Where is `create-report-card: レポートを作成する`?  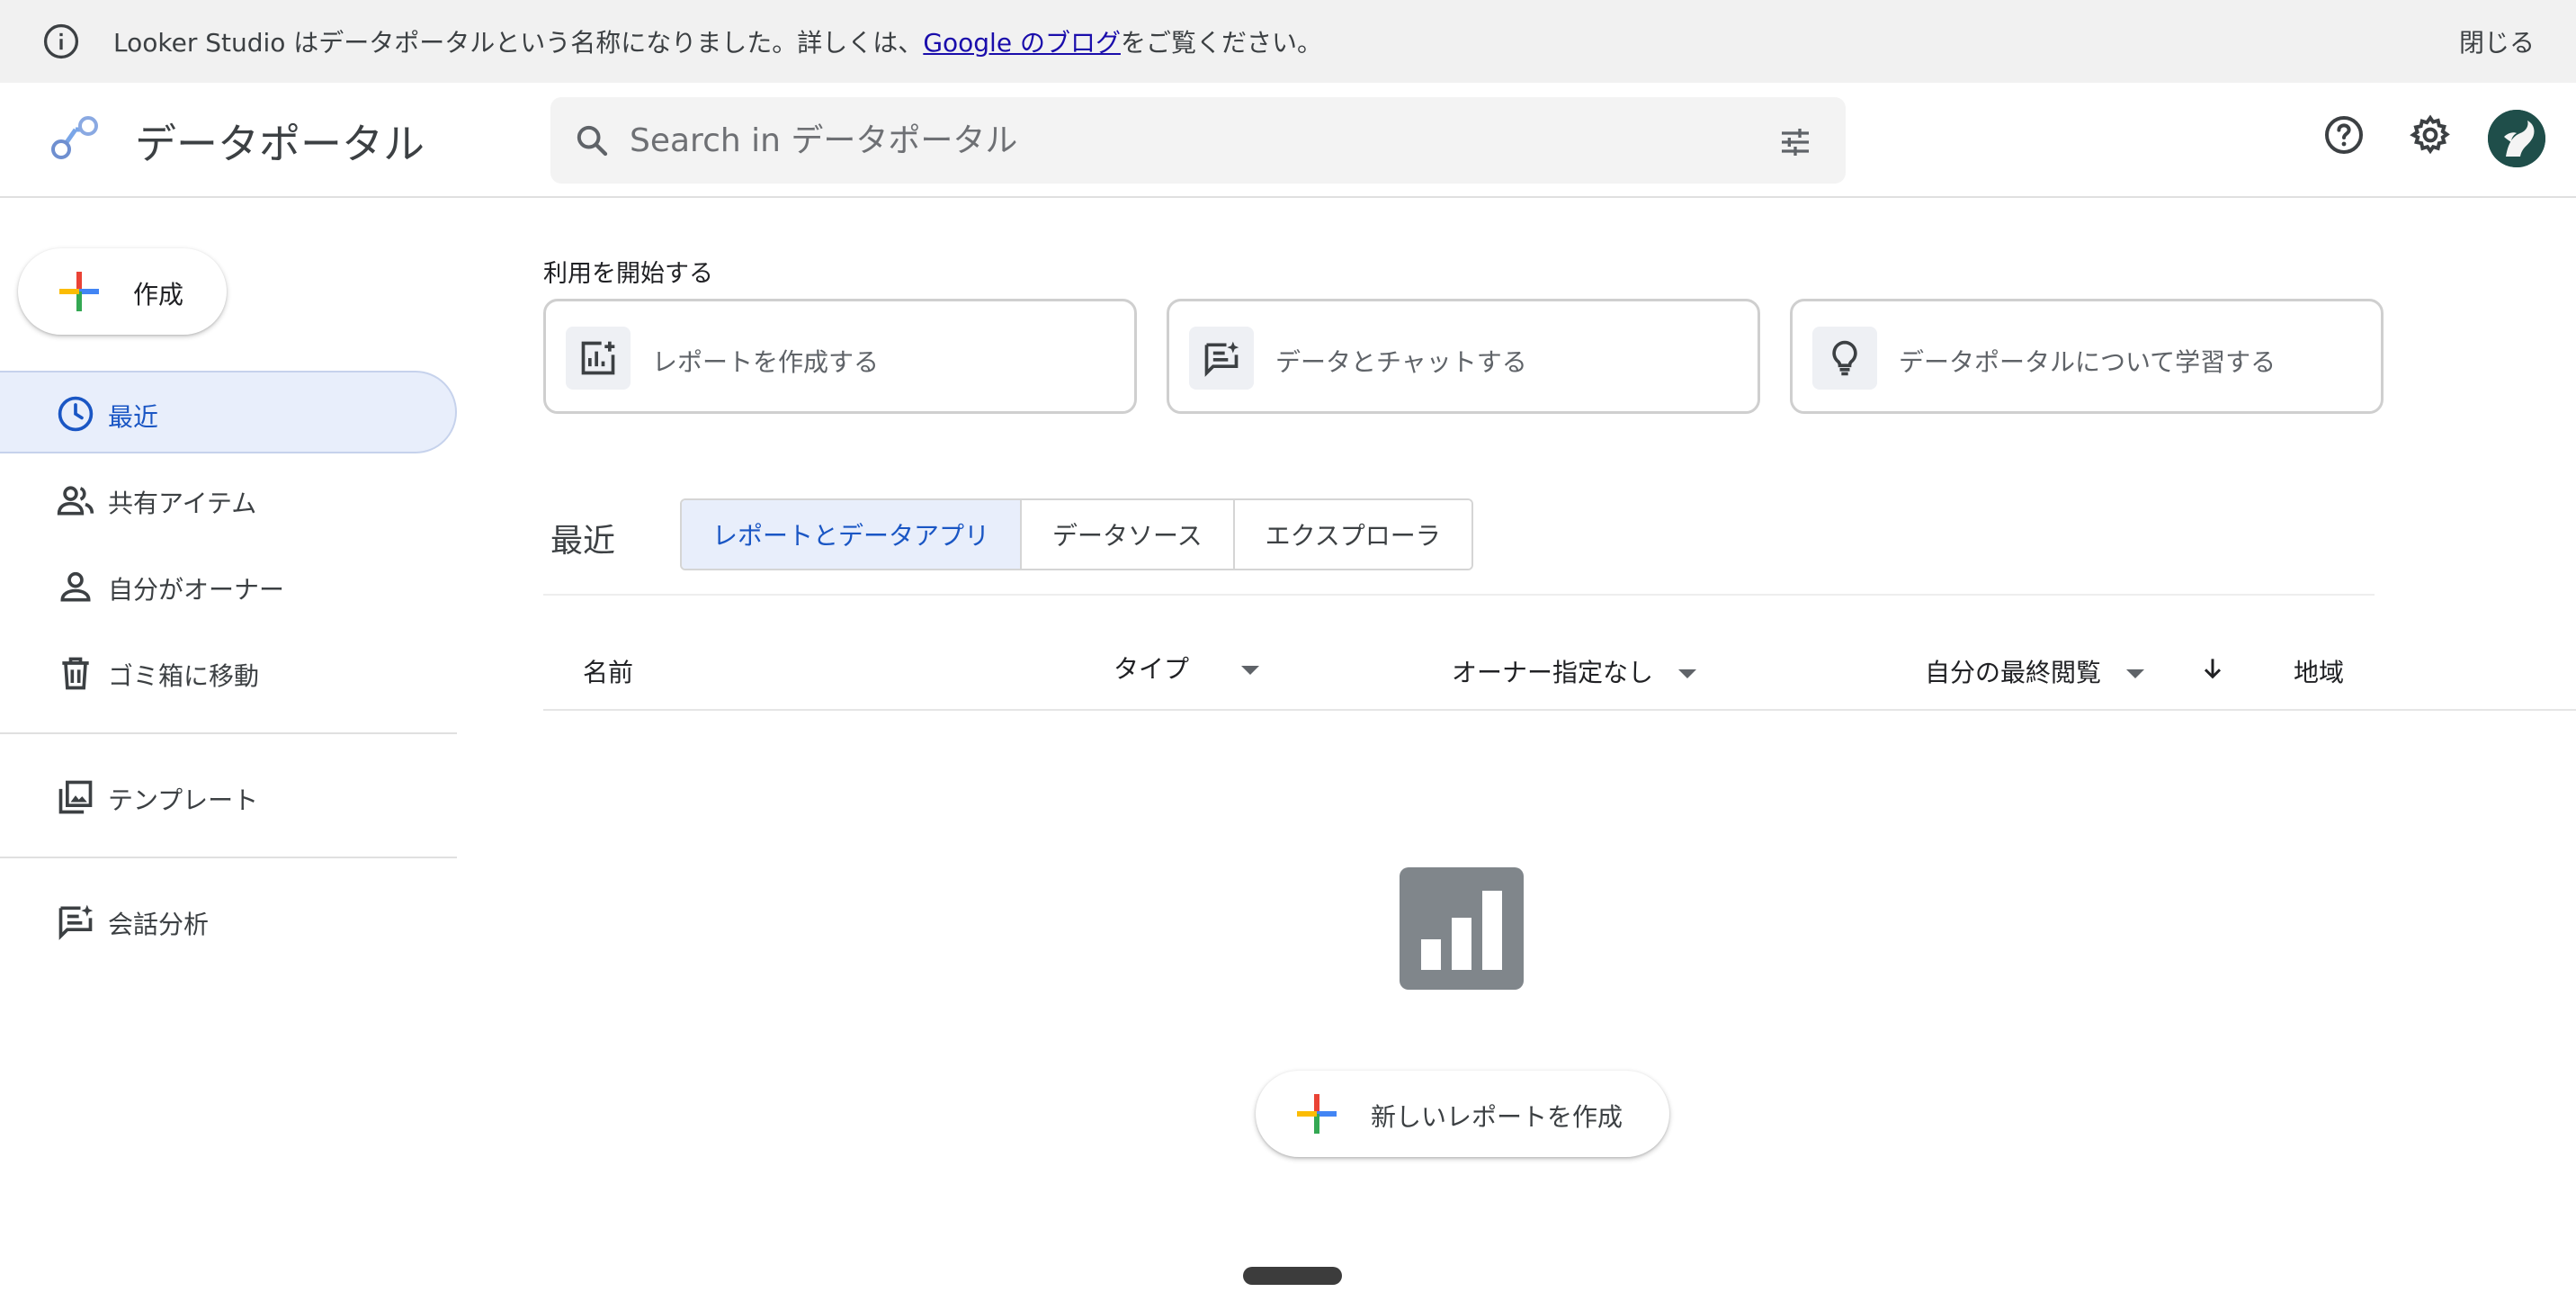 create-report-card: レポートを作成する is located at coordinates (840, 356).